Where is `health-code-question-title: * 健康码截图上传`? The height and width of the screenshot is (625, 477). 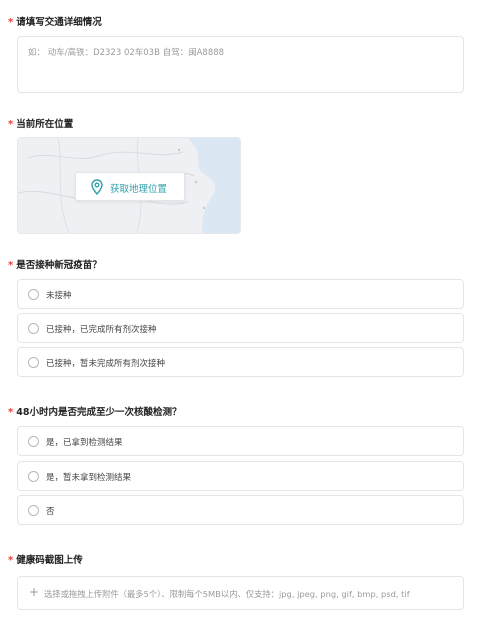 health-code-question-title: * 健康码截图上传 is located at coordinates (45, 559).